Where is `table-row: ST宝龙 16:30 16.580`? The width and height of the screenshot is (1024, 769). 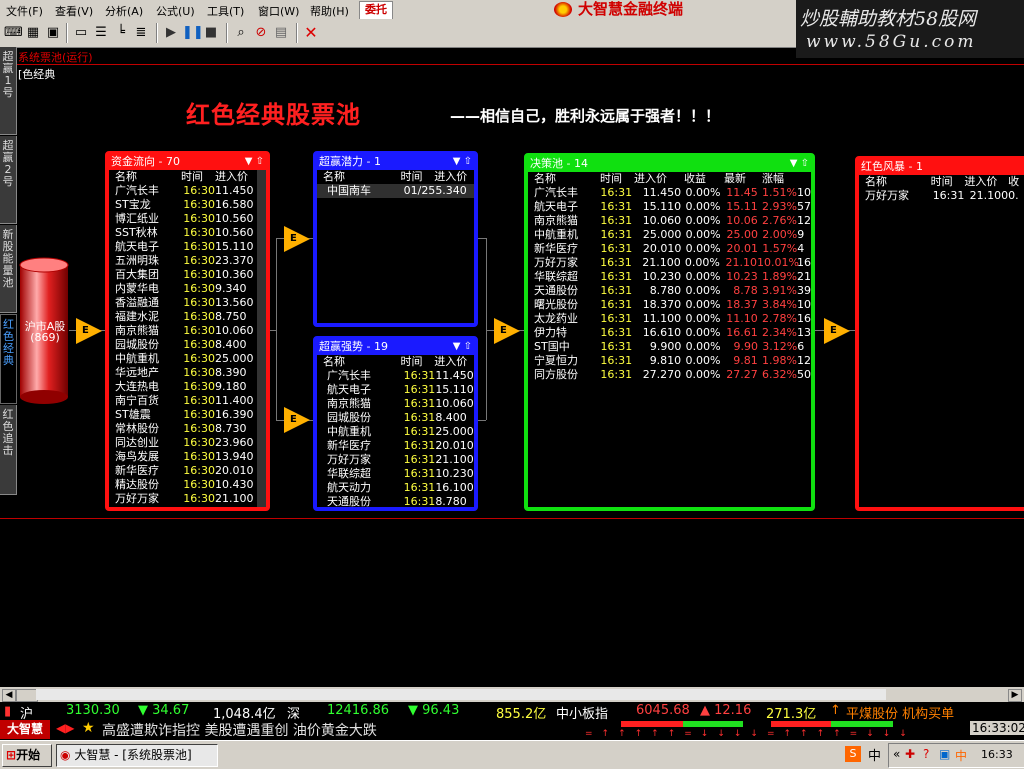 table-row: ST宝龙 16:30 16.580 is located at coordinates (187, 205).